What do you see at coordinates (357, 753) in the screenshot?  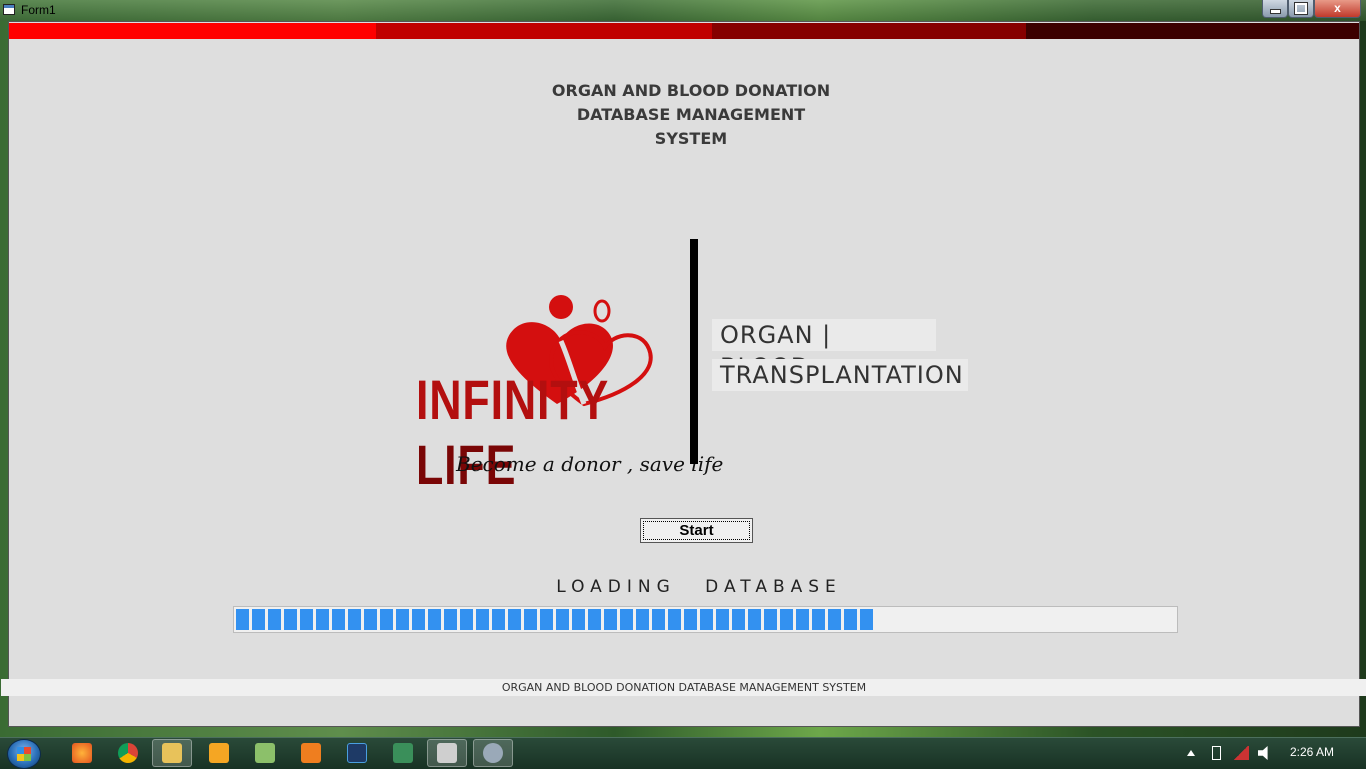 I see `photoshop-icon` at bounding box center [357, 753].